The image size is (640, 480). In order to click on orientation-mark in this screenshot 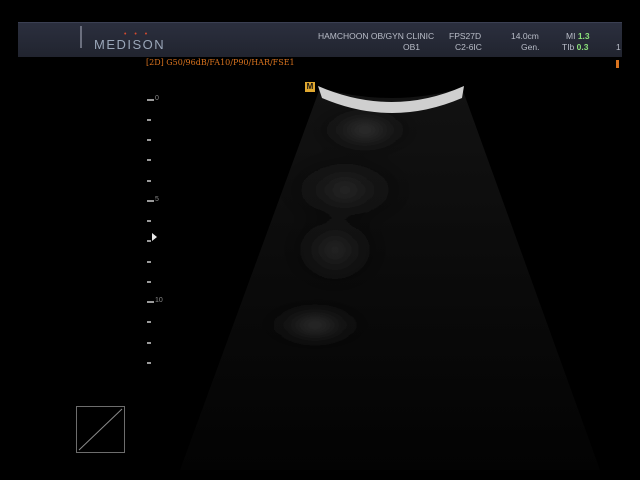, I will do `click(617, 64)`.